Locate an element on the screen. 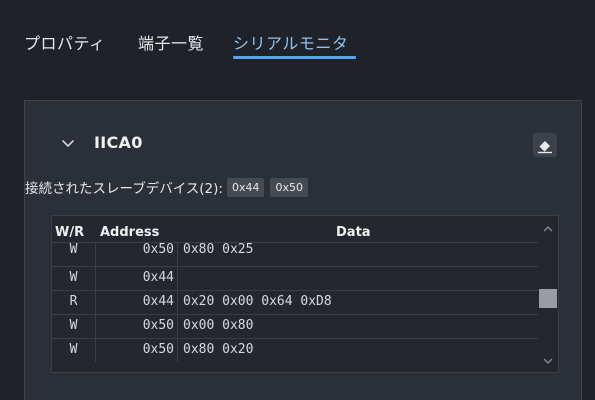 The image size is (595, 400). column-header-address: Address is located at coordinates (130, 232).